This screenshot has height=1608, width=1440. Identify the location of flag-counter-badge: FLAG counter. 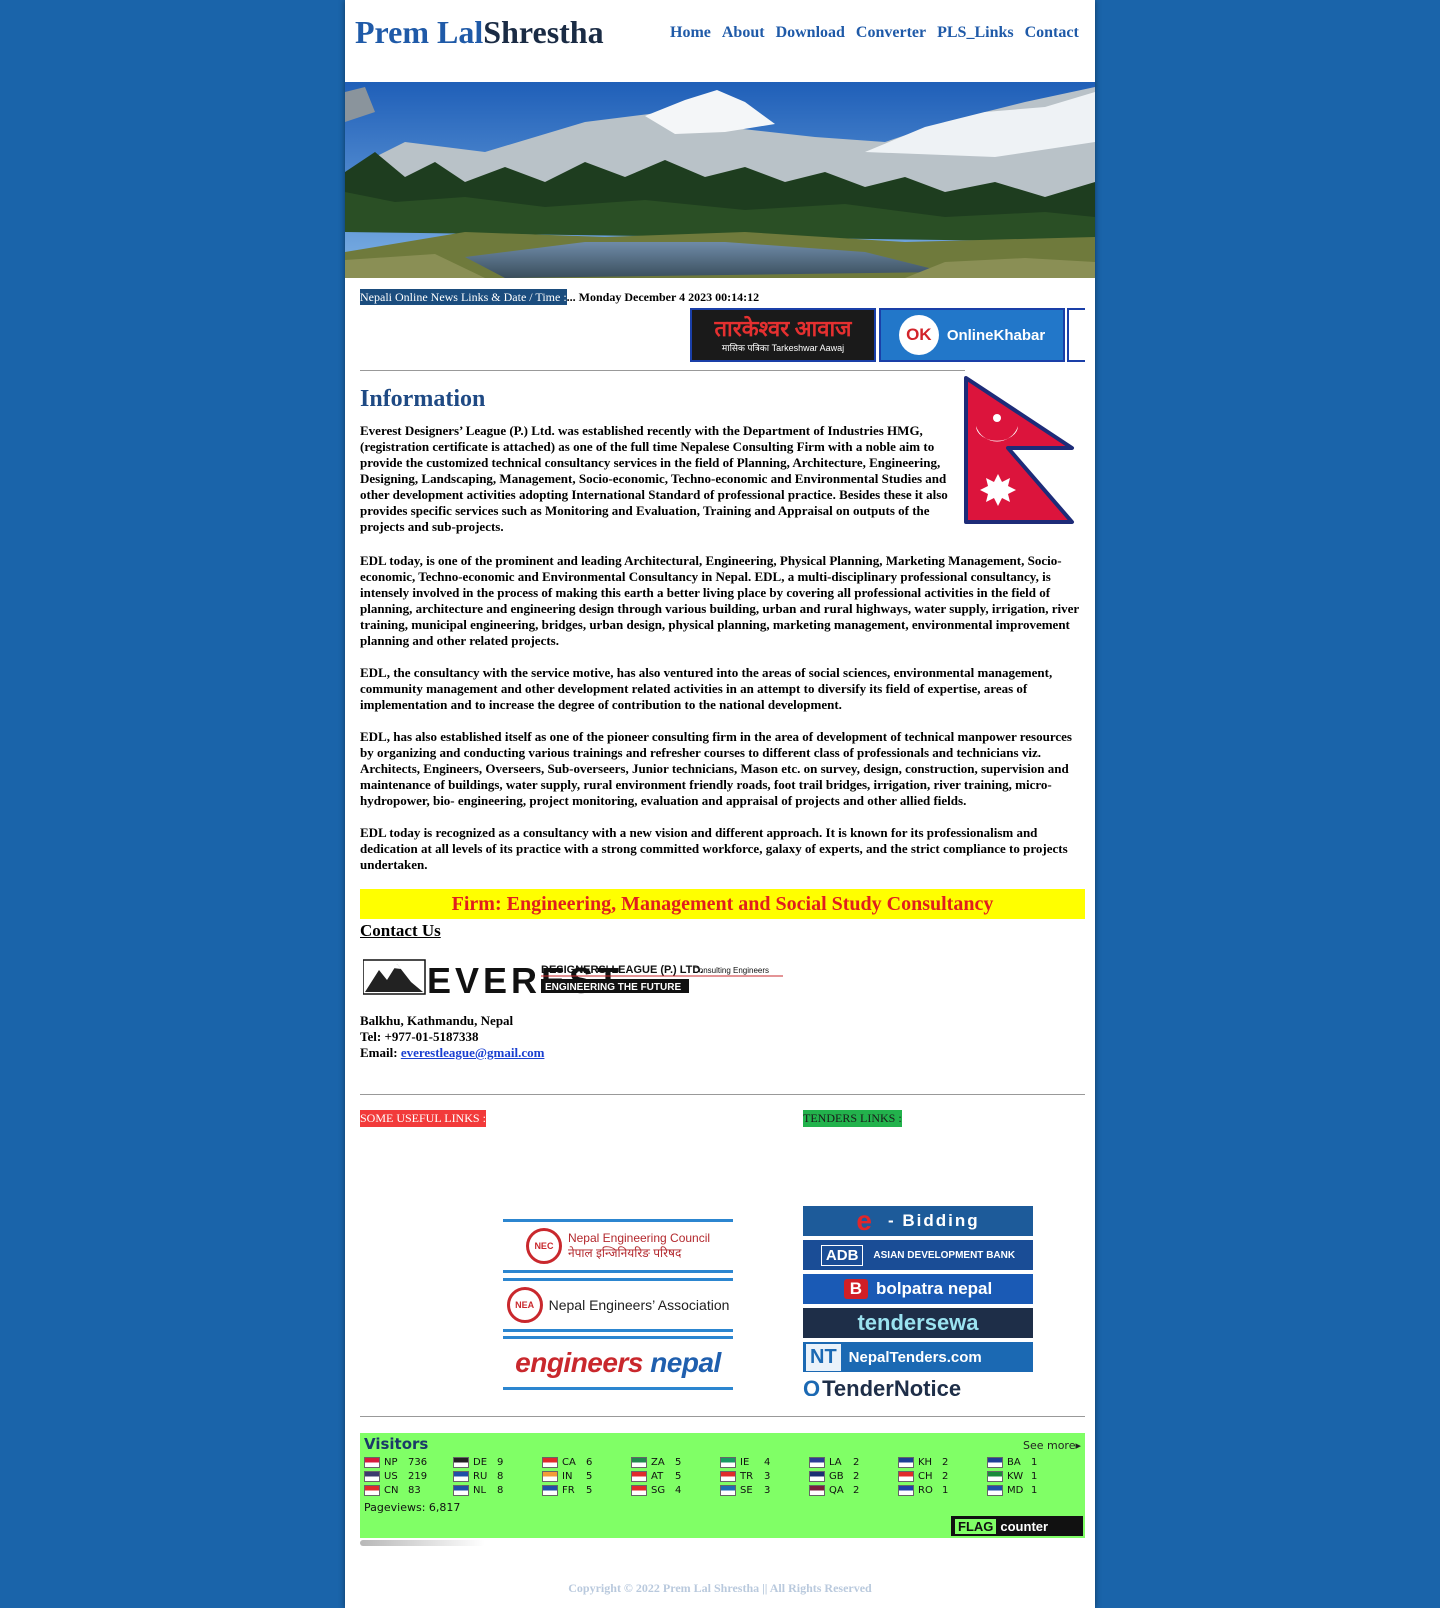
(1017, 1526).